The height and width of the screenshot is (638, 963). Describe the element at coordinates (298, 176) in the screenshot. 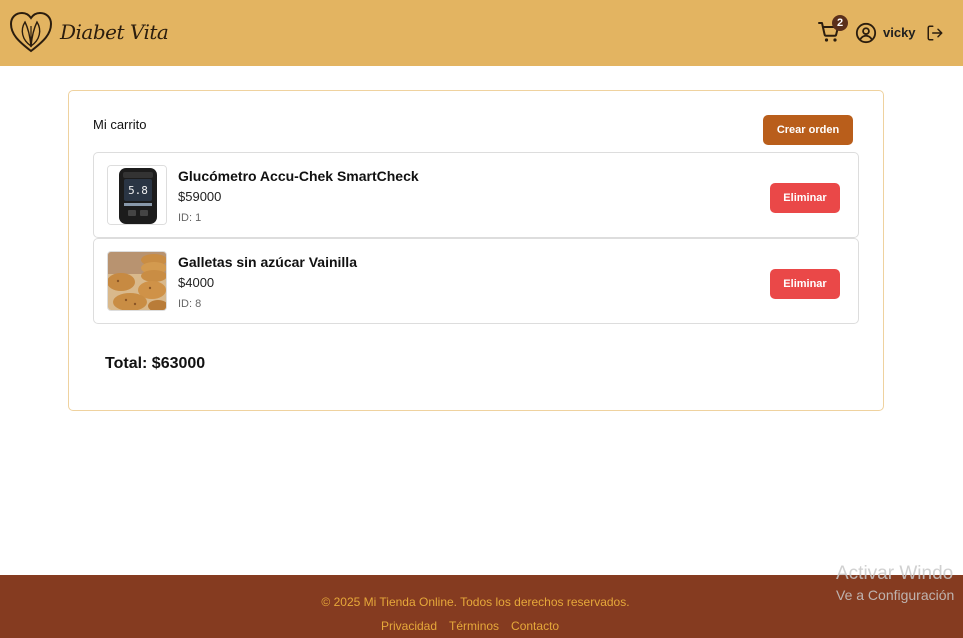

I see `product-name: Glucómetro Accu-Chek SmartCheck` at that location.